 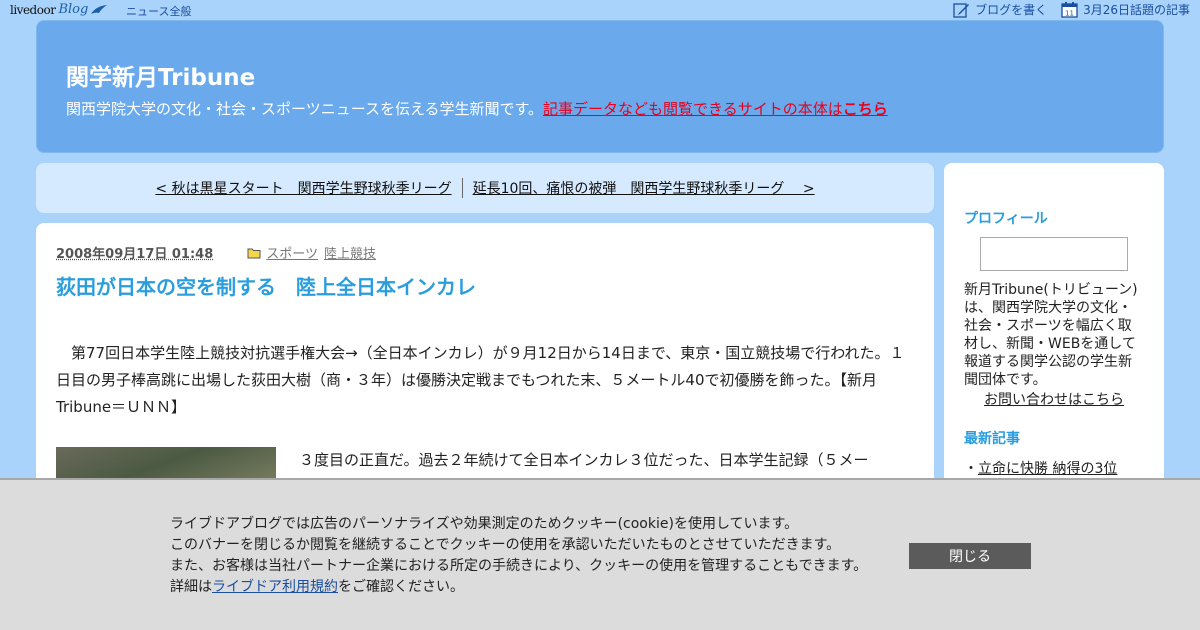 What do you see at coordinates (1054, 399) in the screenshot?
I see `contact-link: お問い合わせはこちら` at bounding box center [1054, 399].